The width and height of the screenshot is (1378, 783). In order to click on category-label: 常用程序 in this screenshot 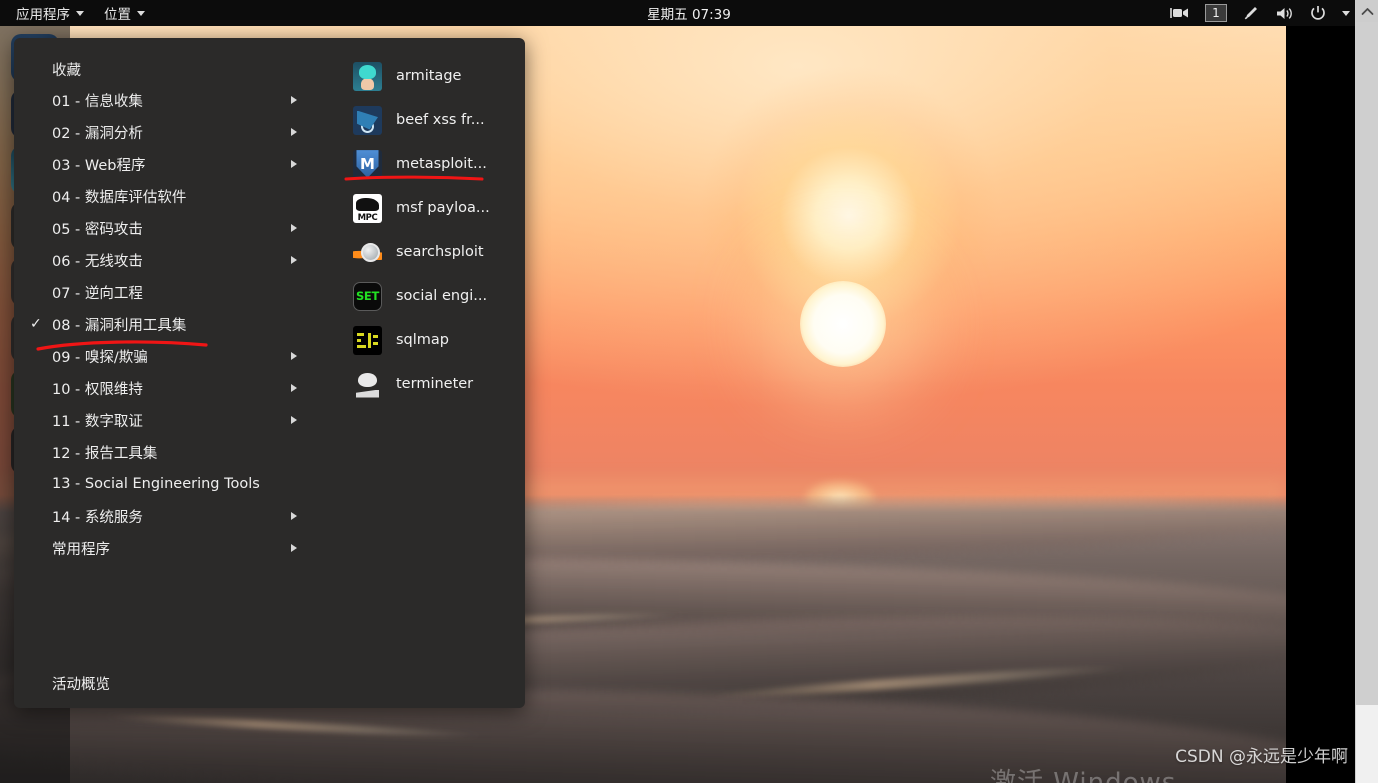, I will do `click(81, 549)`.